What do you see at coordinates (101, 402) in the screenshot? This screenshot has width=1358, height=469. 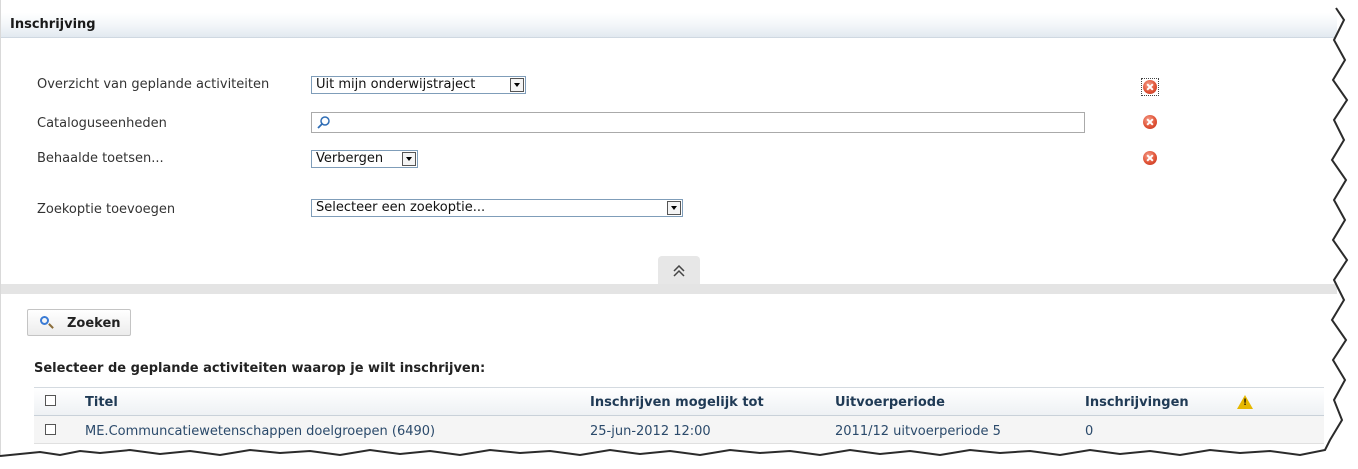 I see `column-header-title: Titel` at bounding box center [101, 402].